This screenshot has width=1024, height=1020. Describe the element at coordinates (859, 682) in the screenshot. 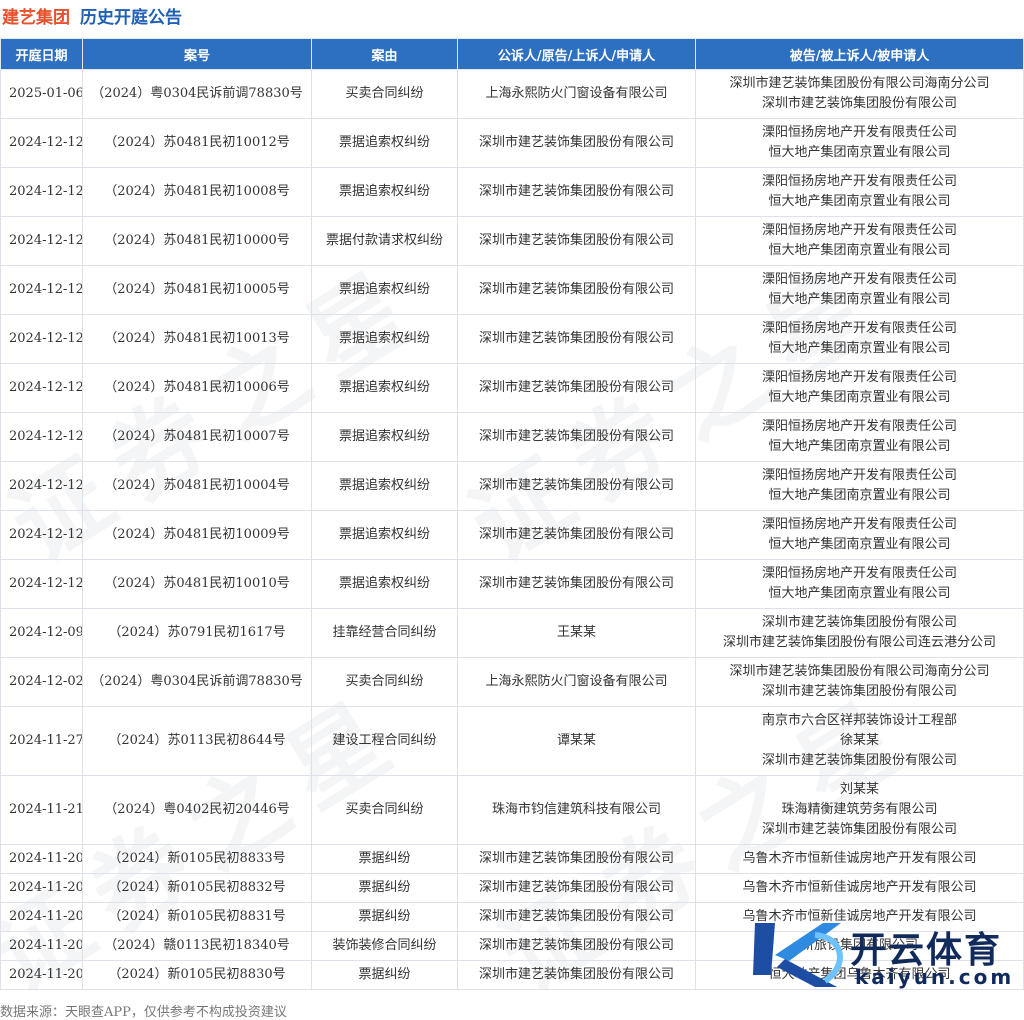

I see `cell-defendants: 深圳市建艺装饰集团股份有限公司海南分公司 深圳市建艺装饰集团股份有限公司` at that location.